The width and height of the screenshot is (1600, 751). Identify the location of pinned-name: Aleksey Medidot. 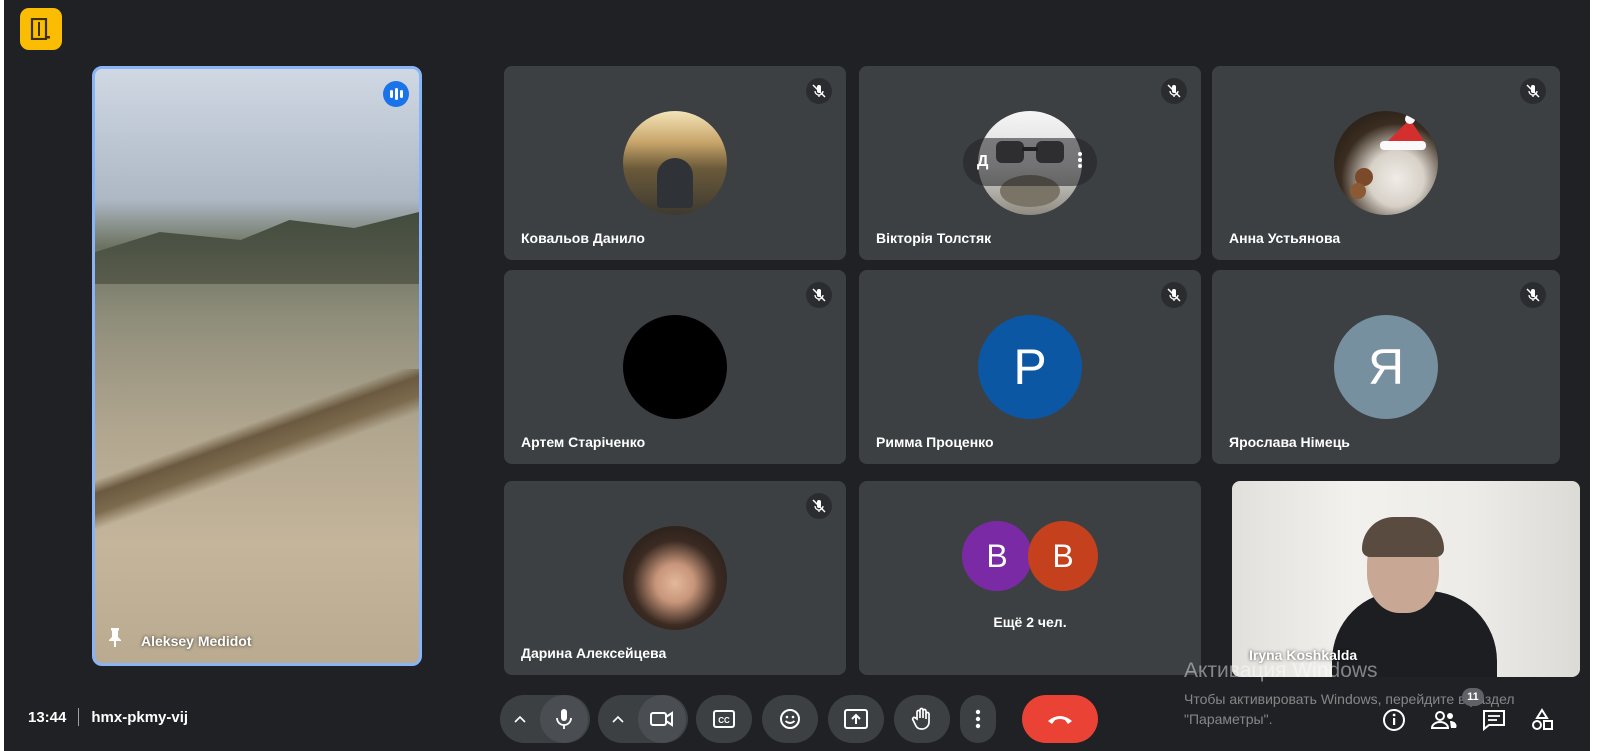
(196, 641).